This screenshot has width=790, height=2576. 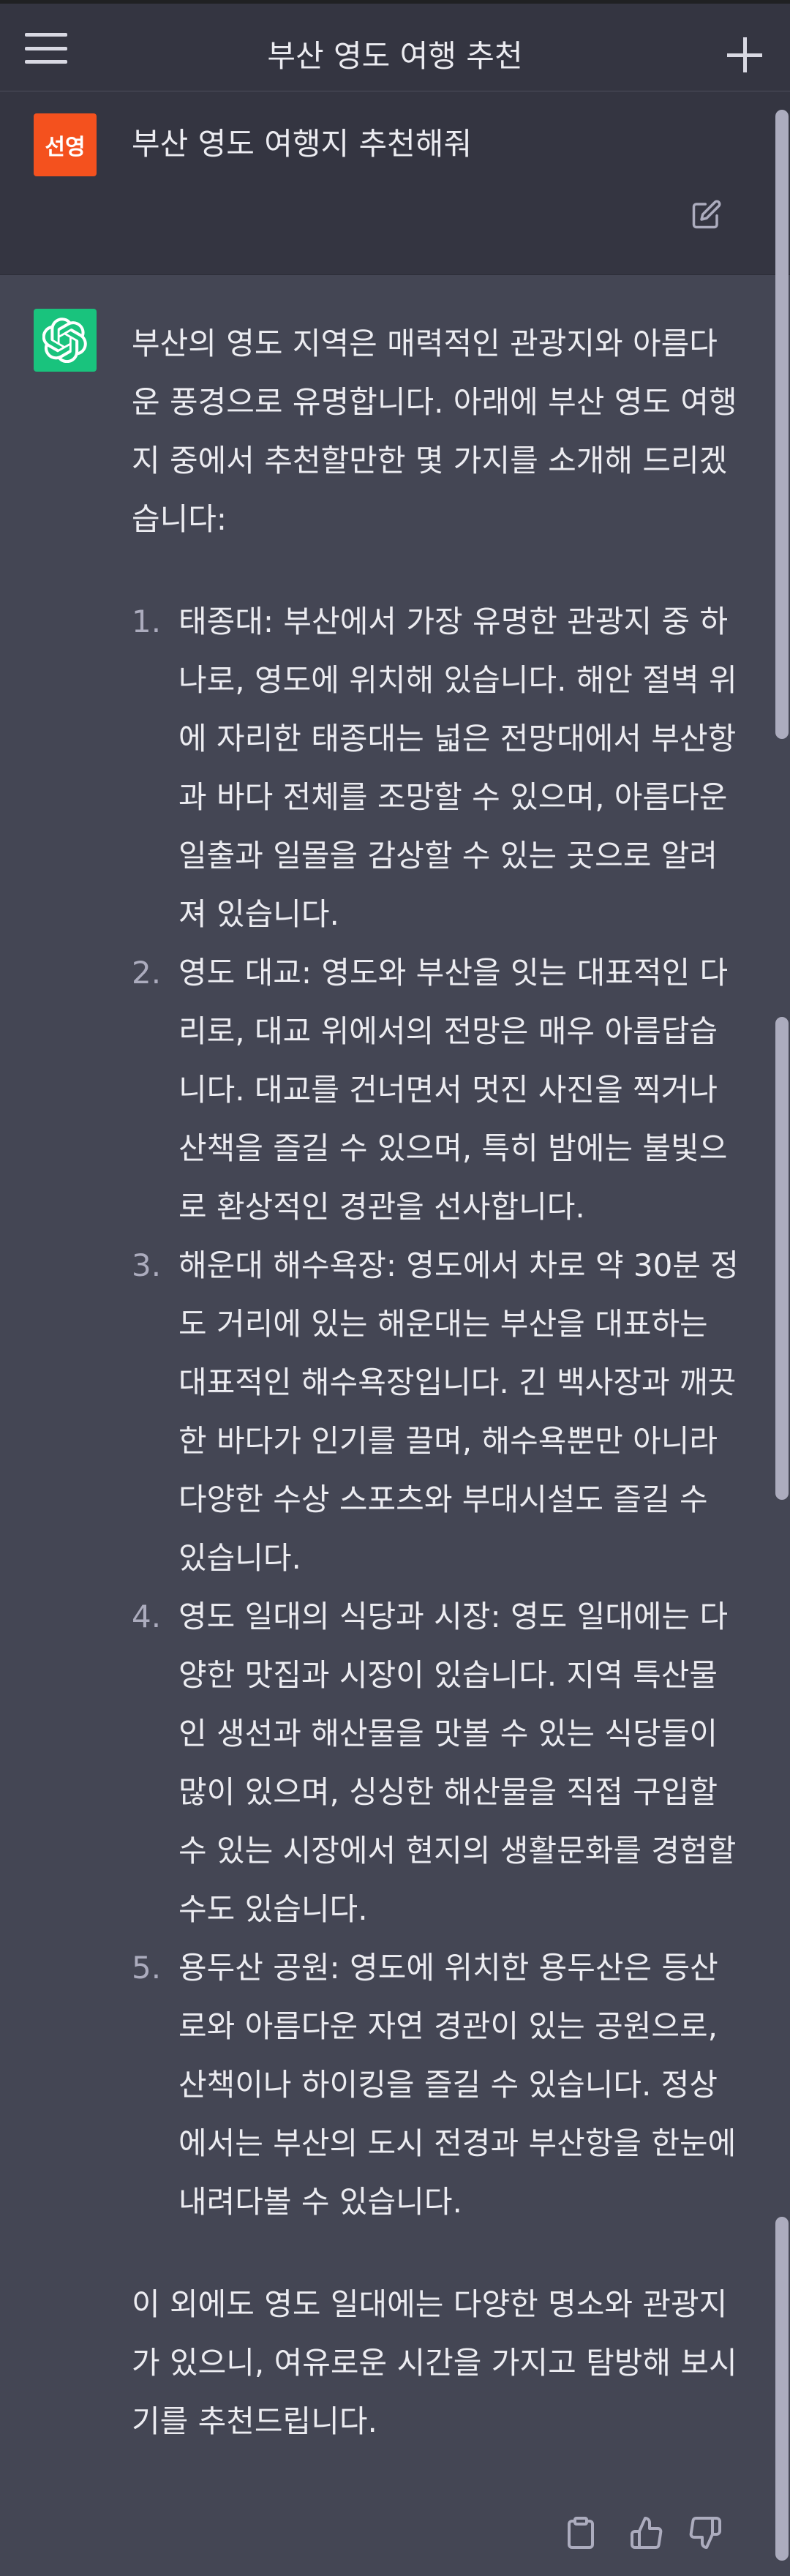 I want to click on scrollbar, so click(x=782, y=1335).